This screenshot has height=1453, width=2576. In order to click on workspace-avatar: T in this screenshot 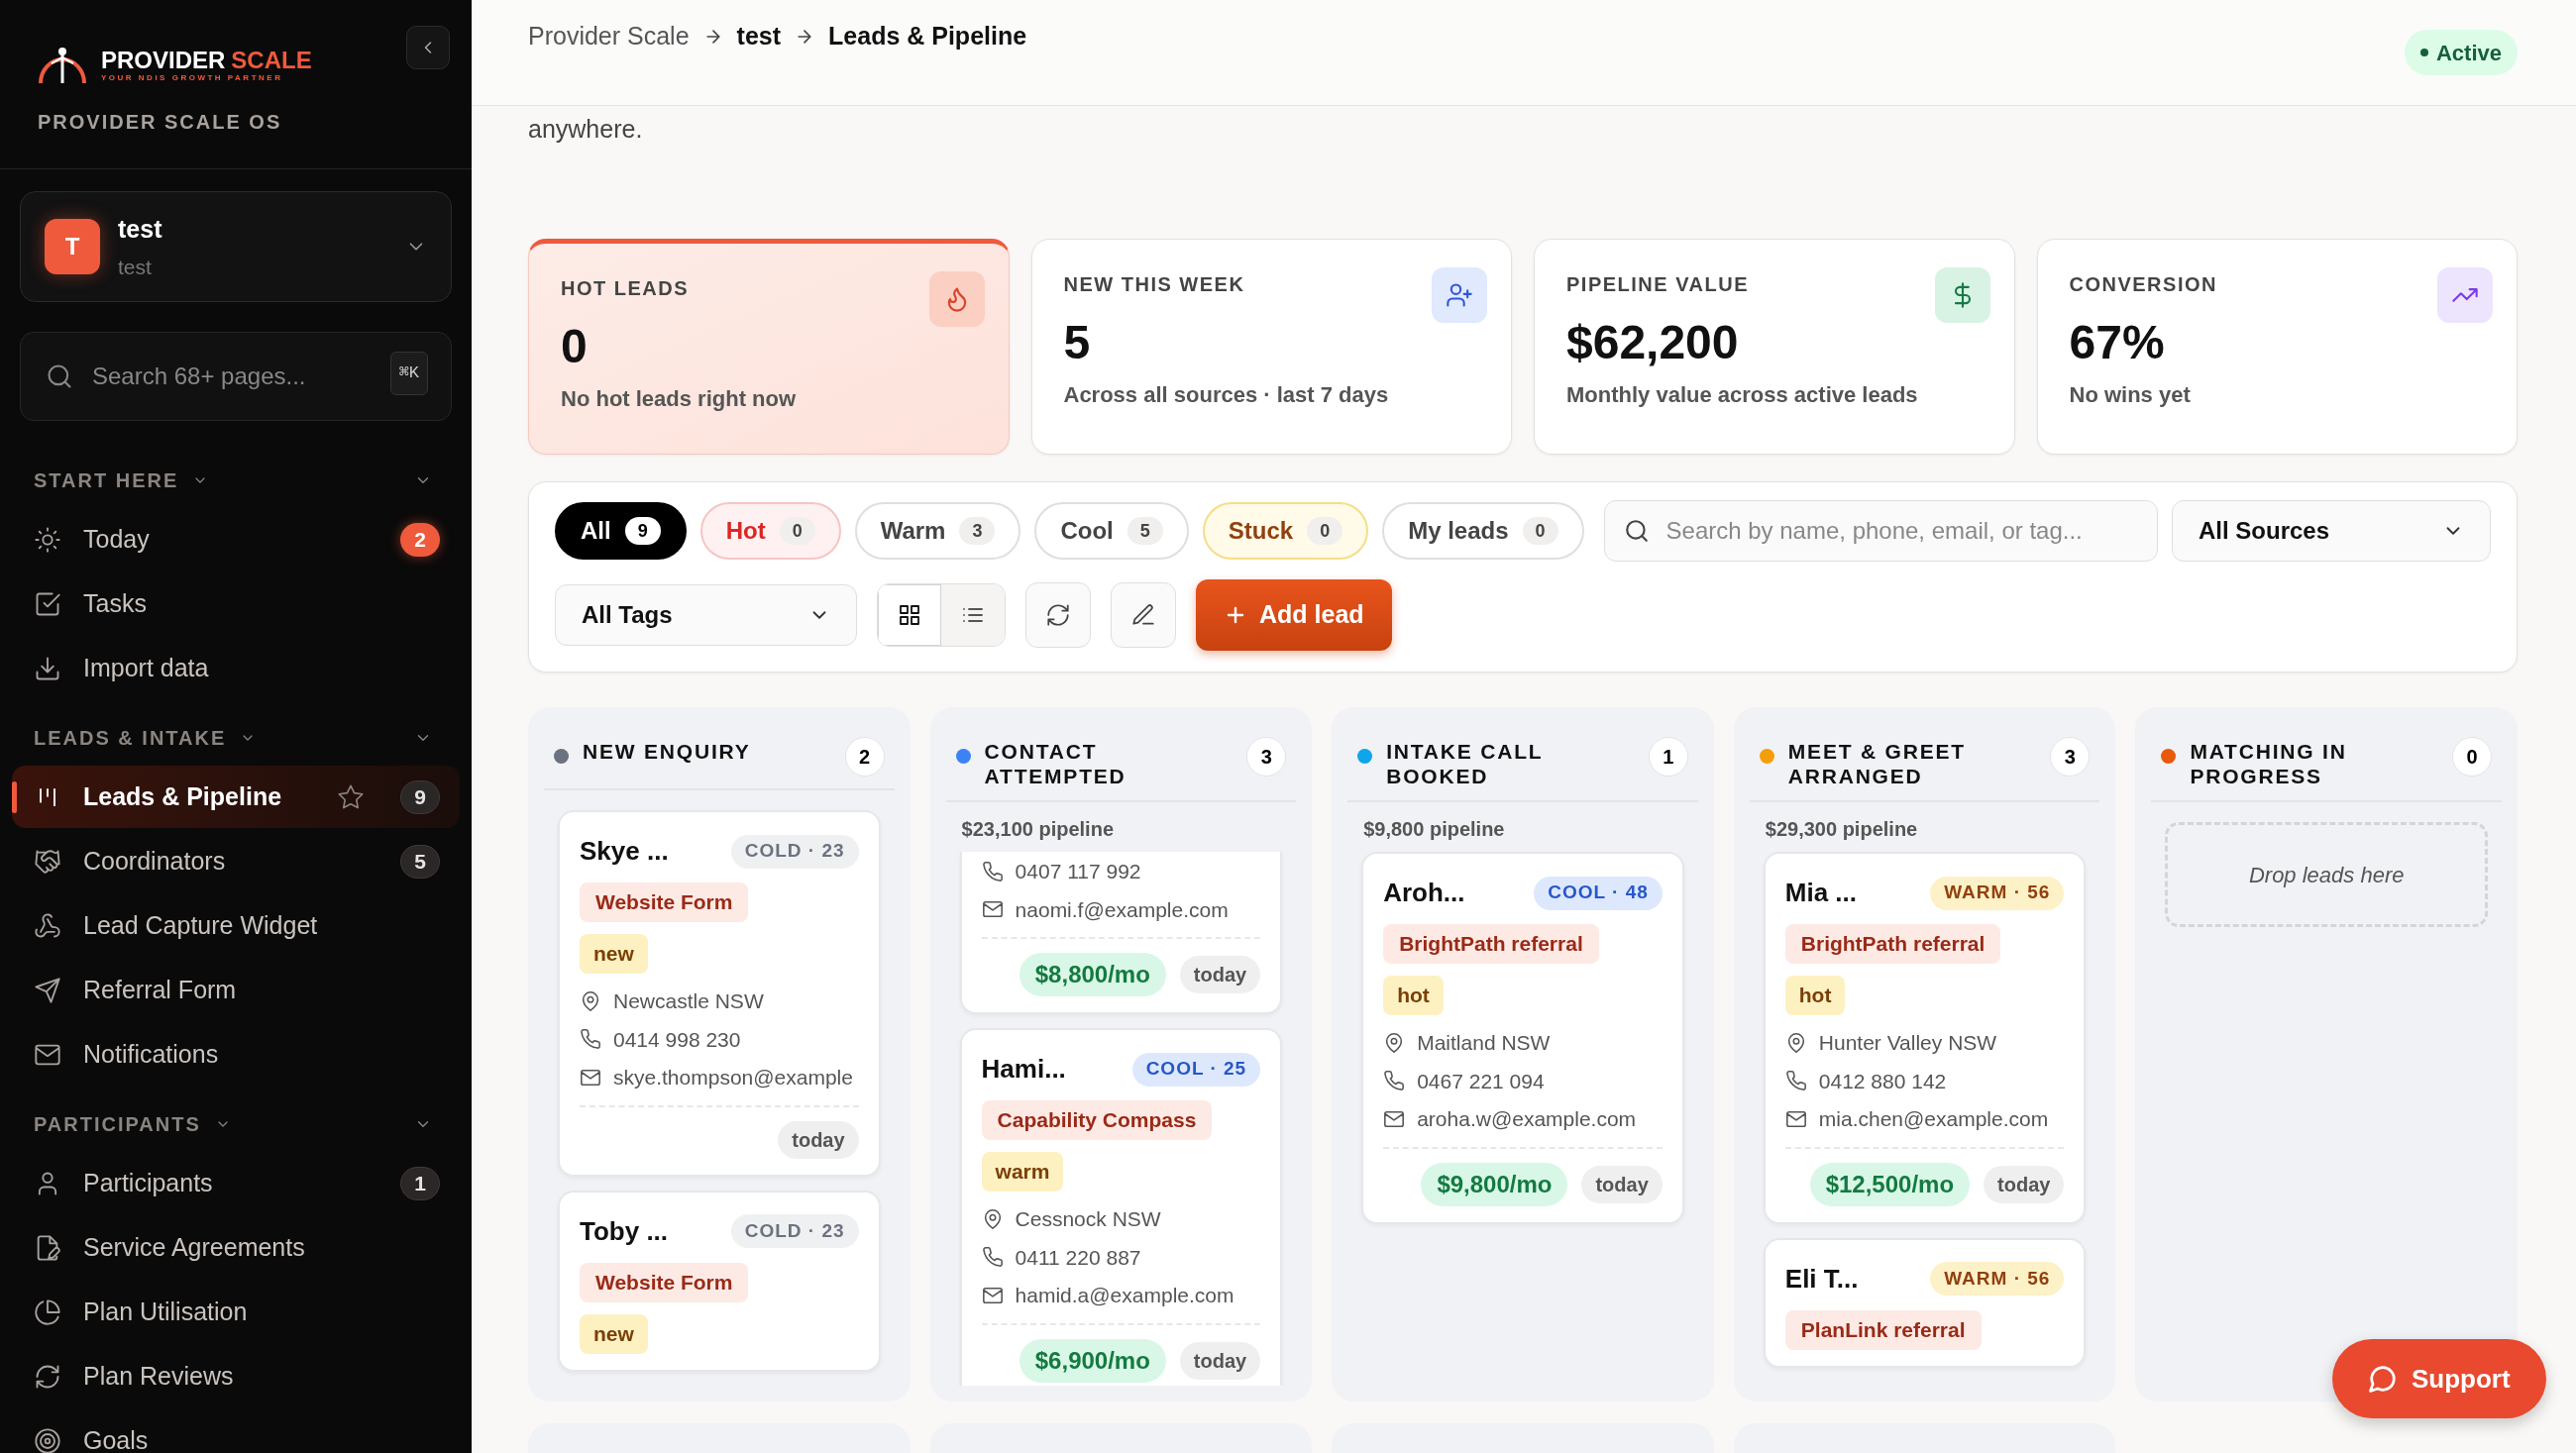, I will do `click(72, 246)`.